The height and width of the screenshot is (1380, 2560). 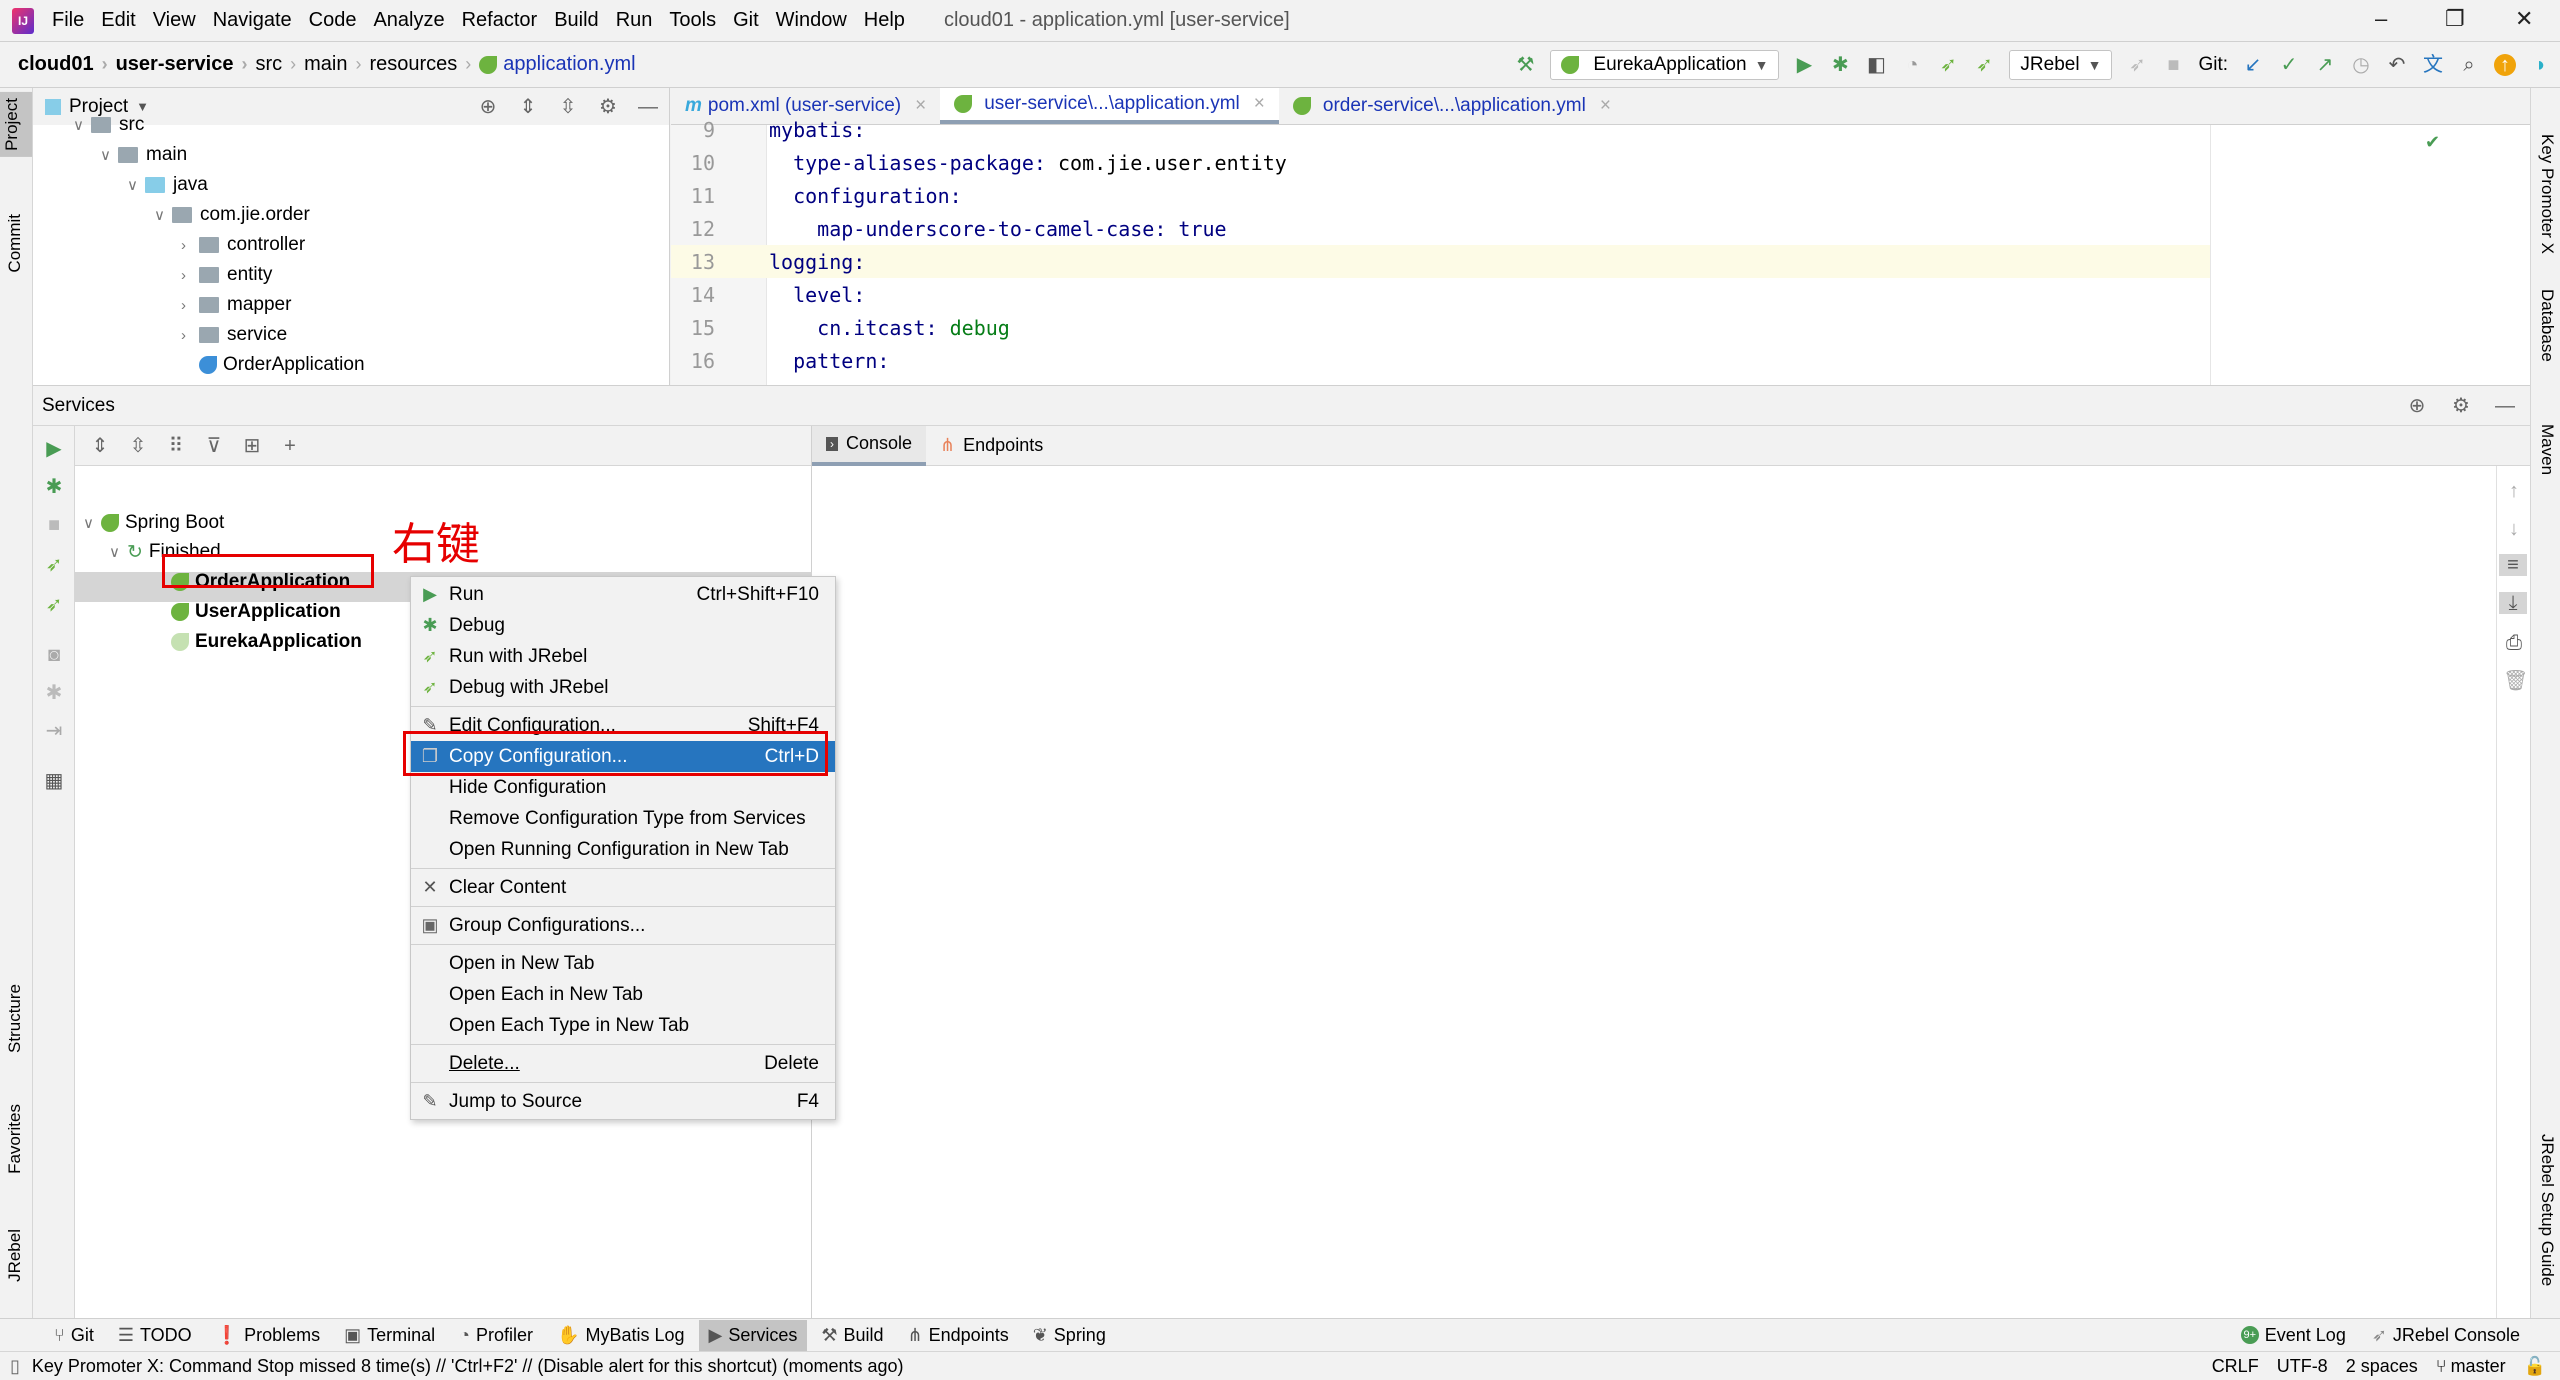 What do you see at coordinates (15, 243) in the screenshot?
I see `tool-window-commit: Commit` at bounding box center [15, 243].